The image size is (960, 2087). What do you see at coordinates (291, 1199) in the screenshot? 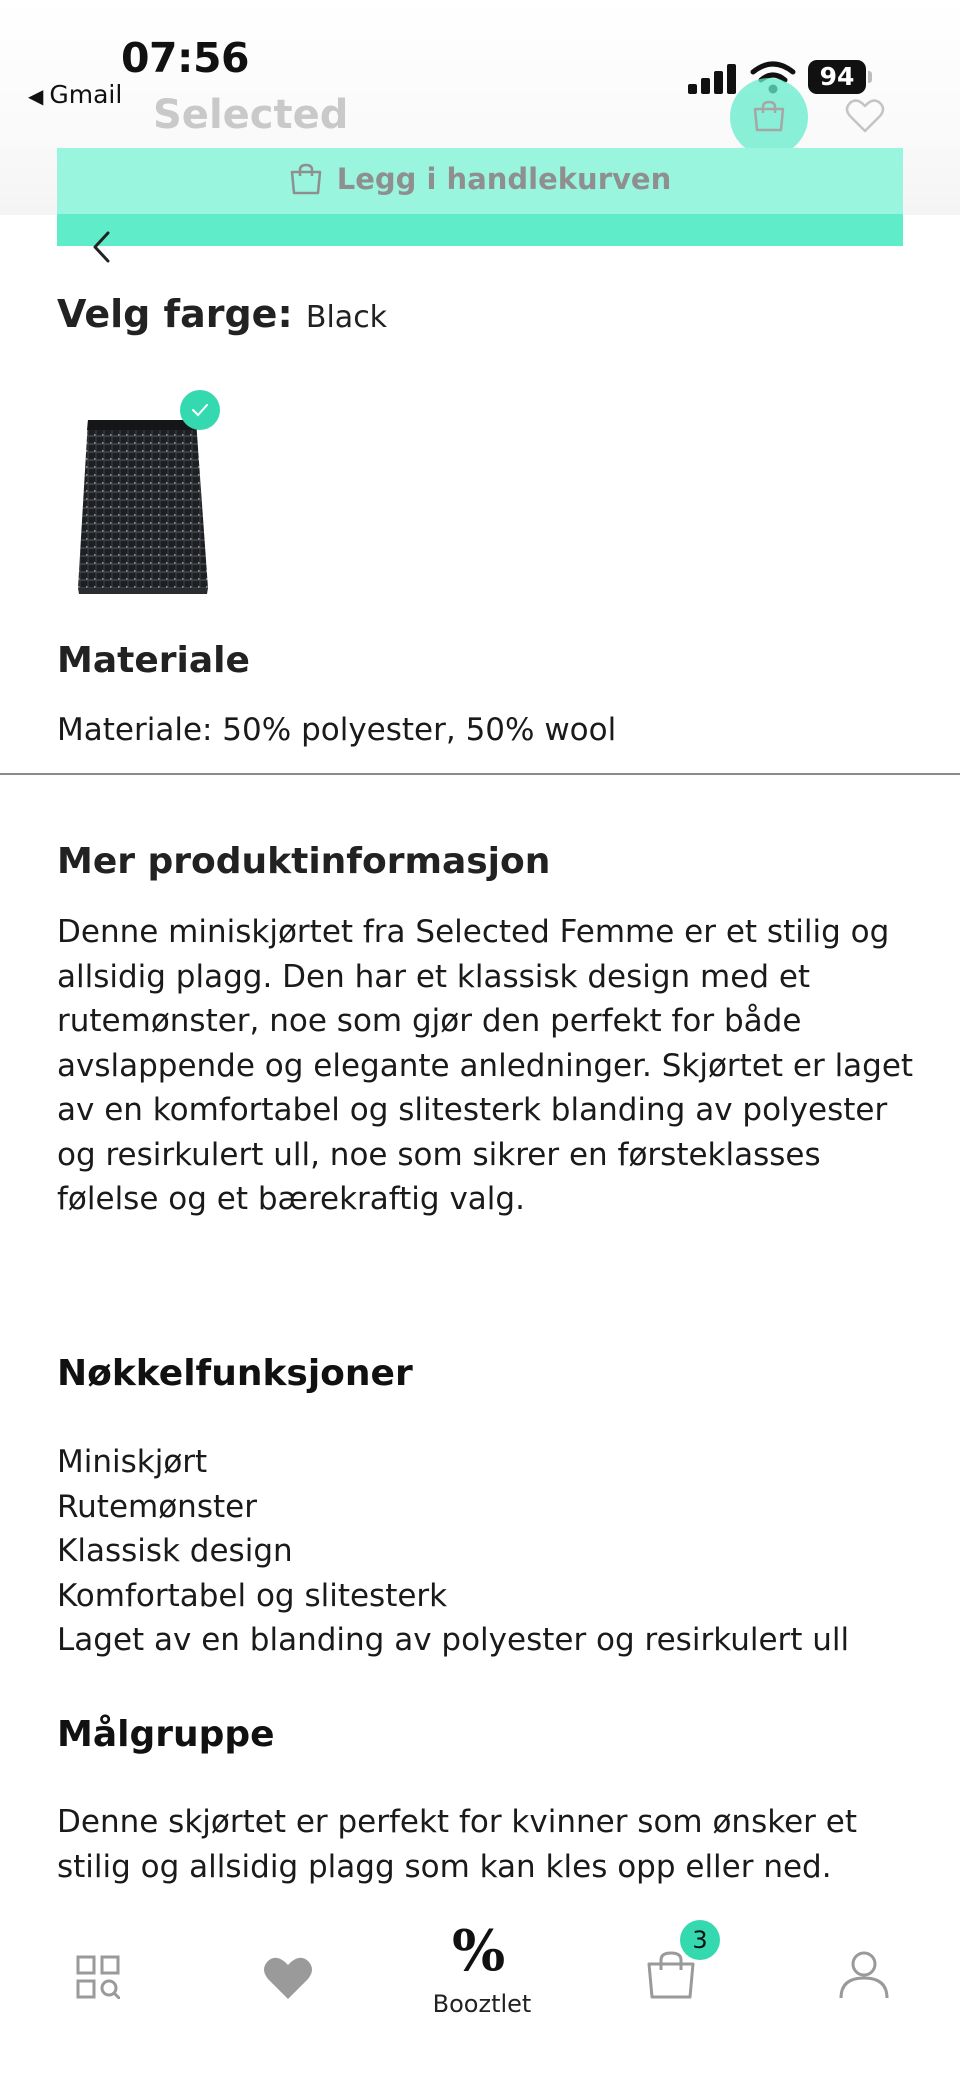
I see `description-line: følelse og et bærekraftig valg.` at bounding box center [291, 1199].